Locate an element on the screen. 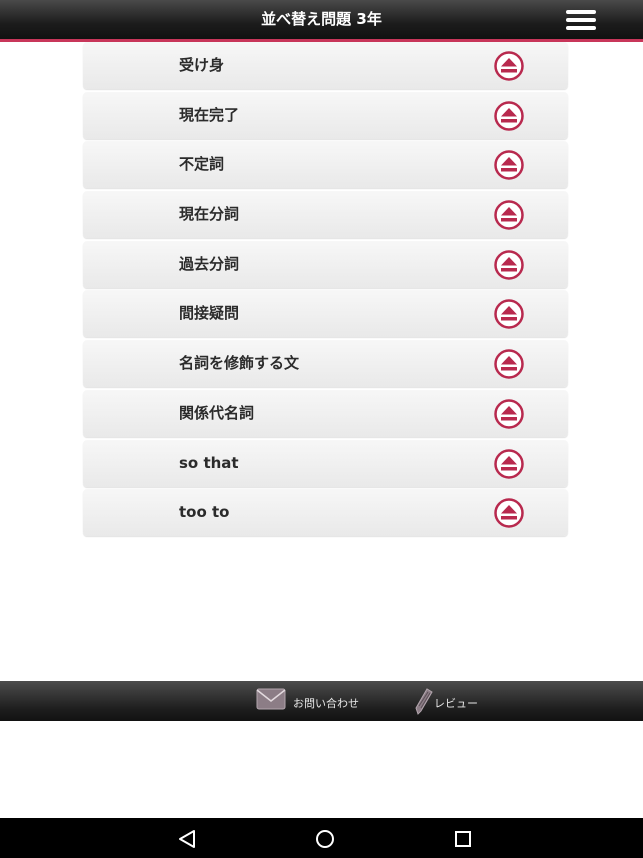 The width and height of the screenshot is (643, 858). list-item-label: 不定詞 is located at coordinates (202, 164).